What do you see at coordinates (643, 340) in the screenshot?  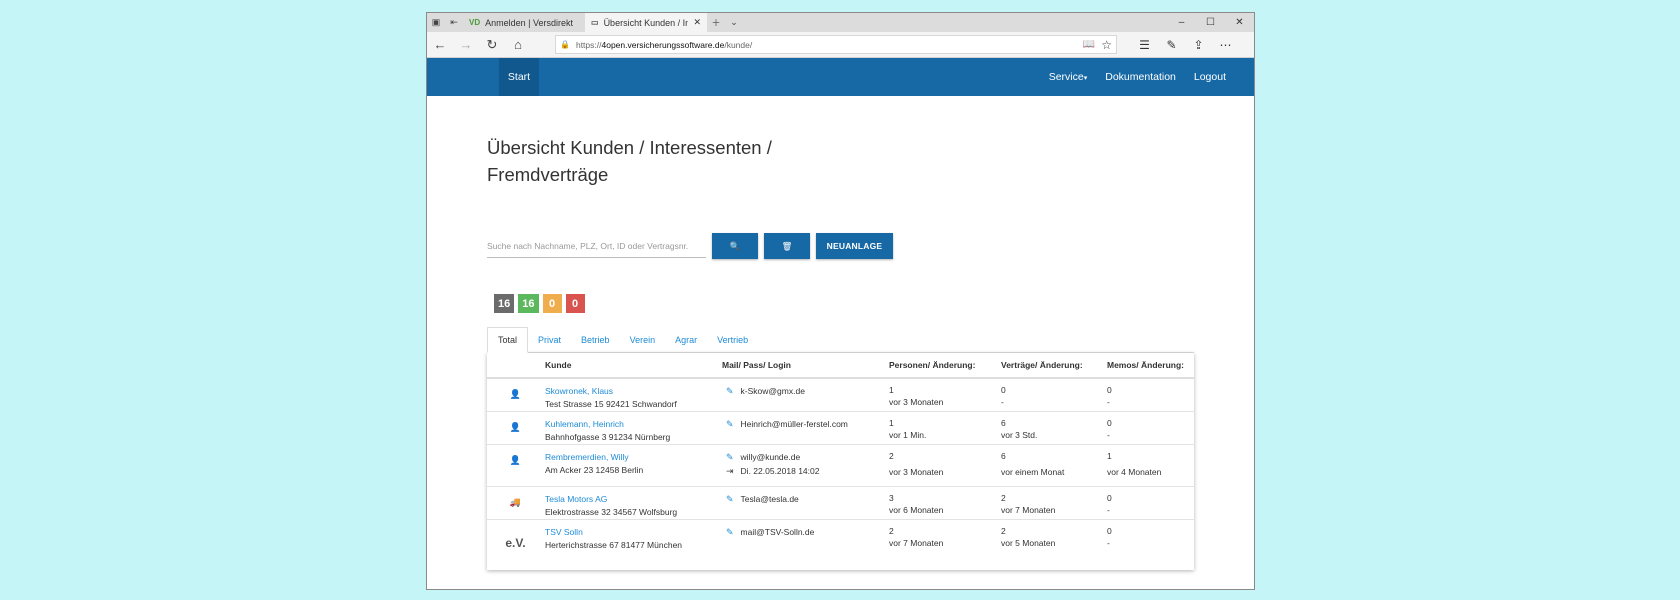 I see `tab-verein: Verein` at bounding box center [643, 340].